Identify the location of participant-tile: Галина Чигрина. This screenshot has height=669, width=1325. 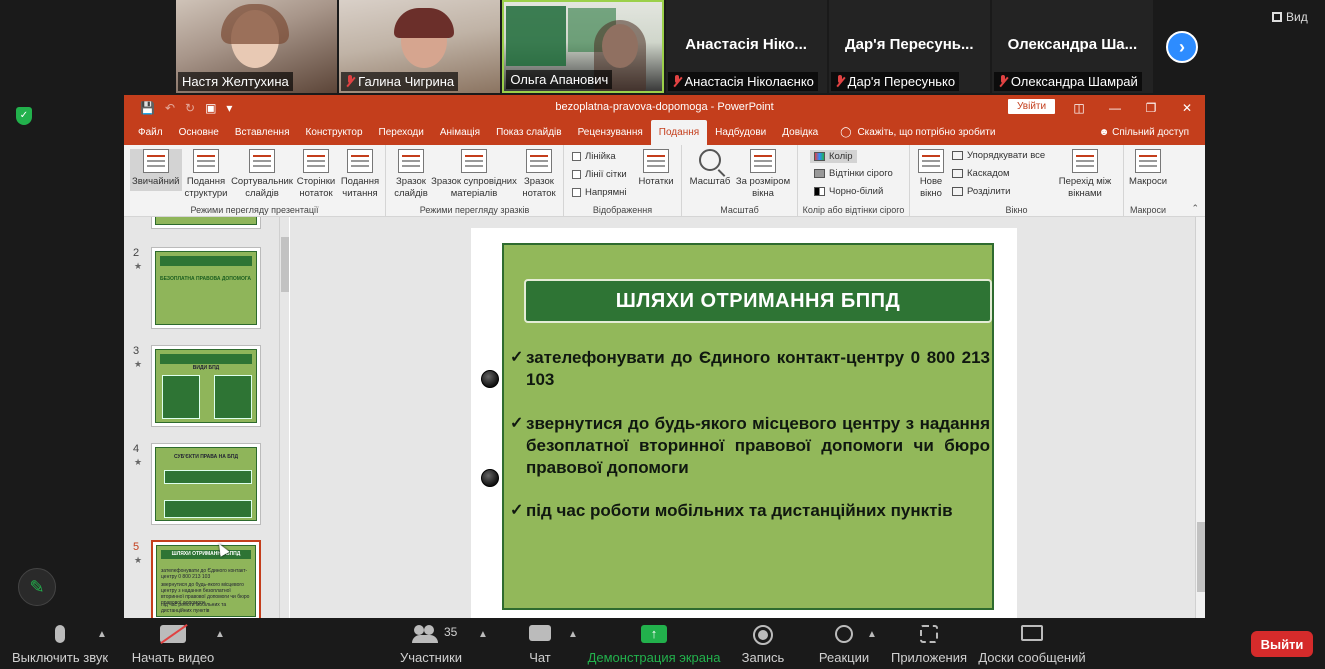
(420, 46).